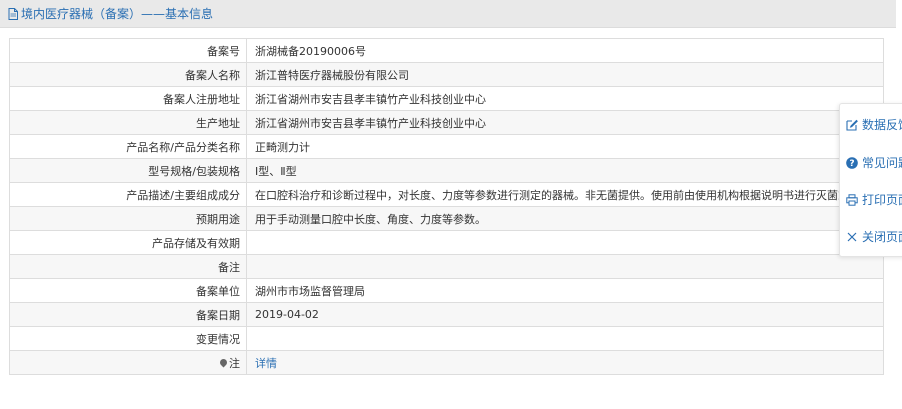 Image resolution: width=902 pixels, height=409 pixels. Describe the element at coordinates (448, 14) in the screenshot. I see `page-header: 境内医疗器械（备案）——基本信息` at that location.